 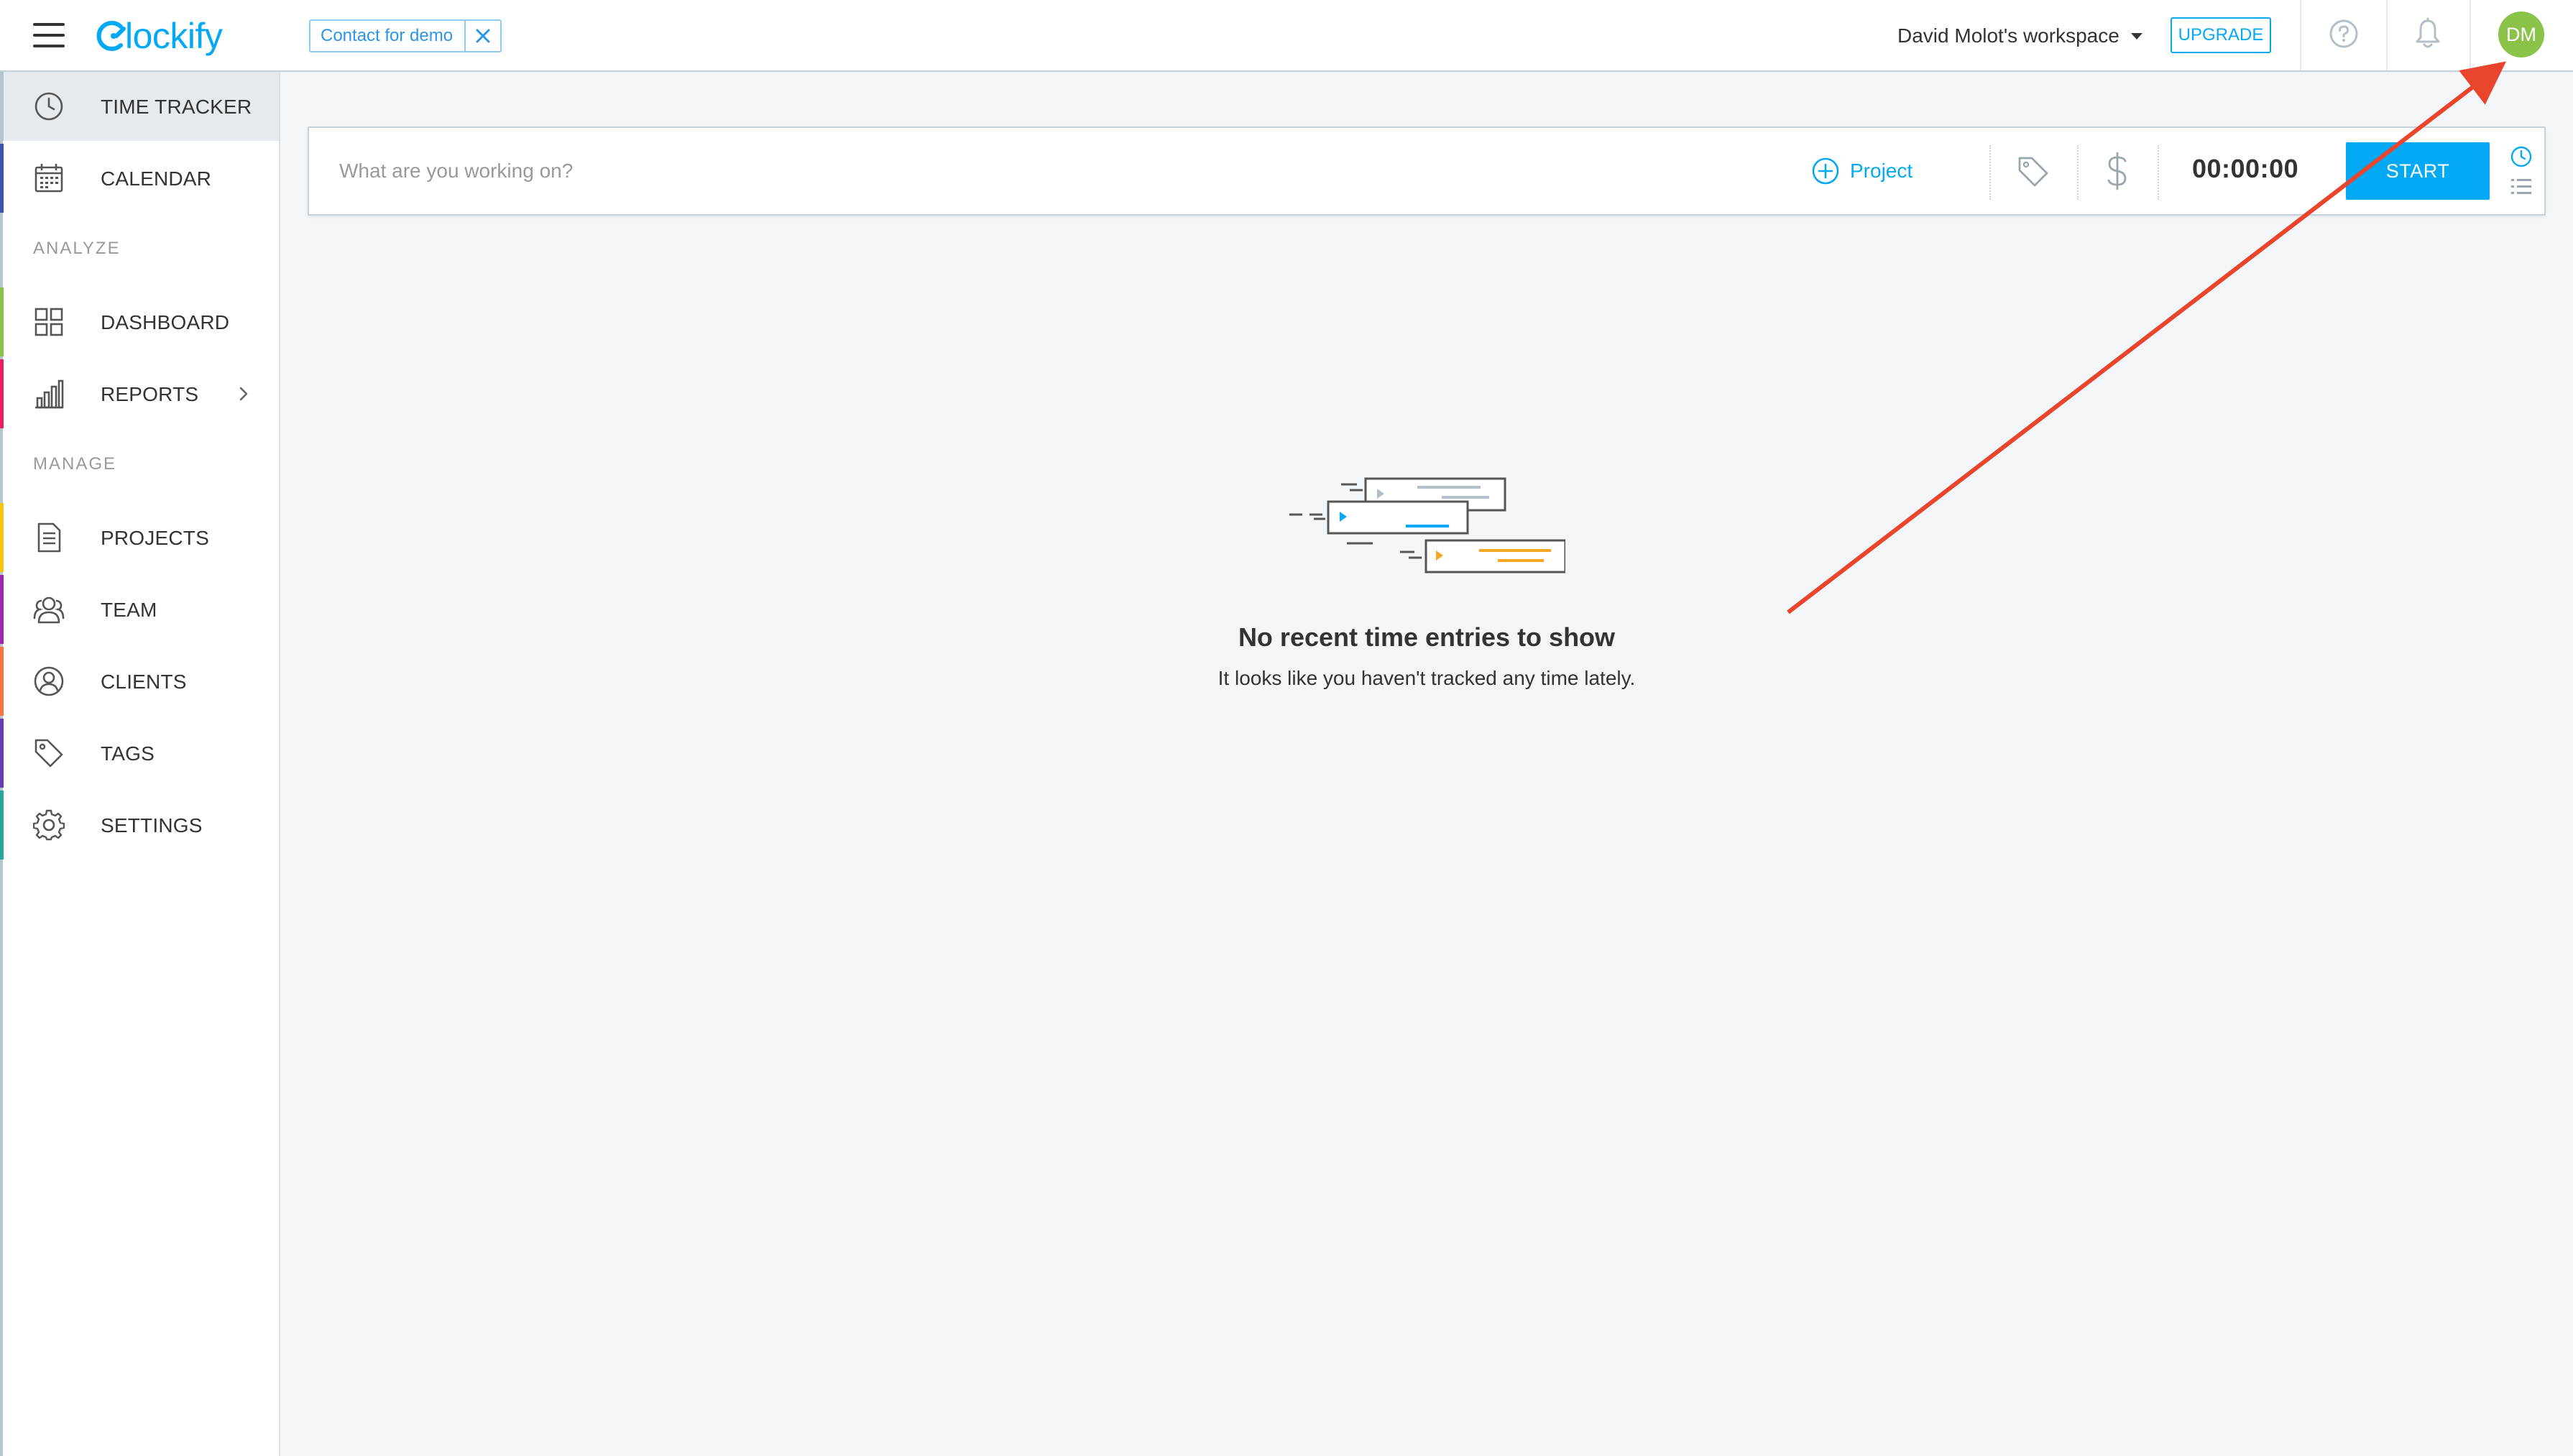 I want to click on sidebar-item-clients: CLIENTS, so click(x=139, y=681).